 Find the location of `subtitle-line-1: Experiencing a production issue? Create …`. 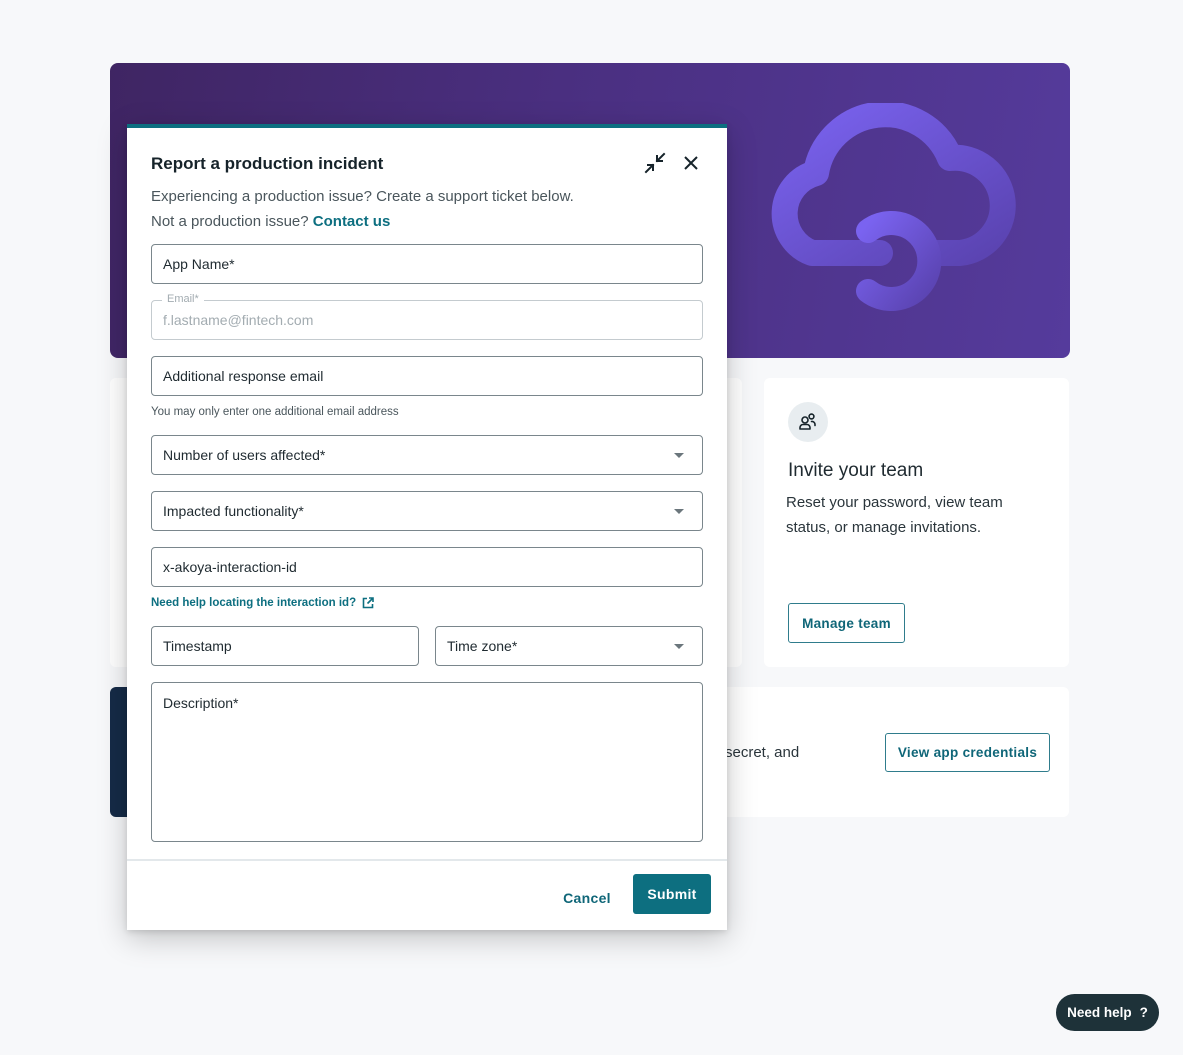

subtitle-line-1: Experiencing a production issue? Create … is located at coordinates (362, 196).